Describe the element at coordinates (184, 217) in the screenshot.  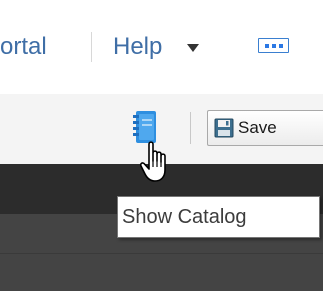
I see `tooltip-text: Show Catalog` at that location.